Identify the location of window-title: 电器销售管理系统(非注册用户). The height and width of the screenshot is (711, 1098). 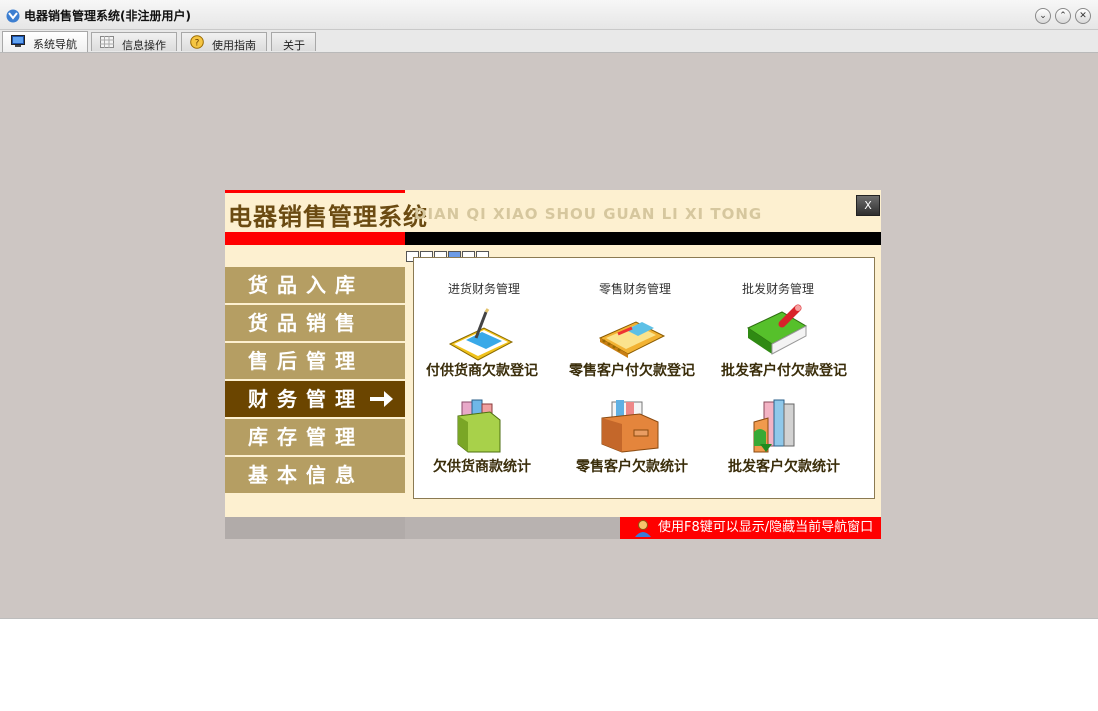
(107, 16).